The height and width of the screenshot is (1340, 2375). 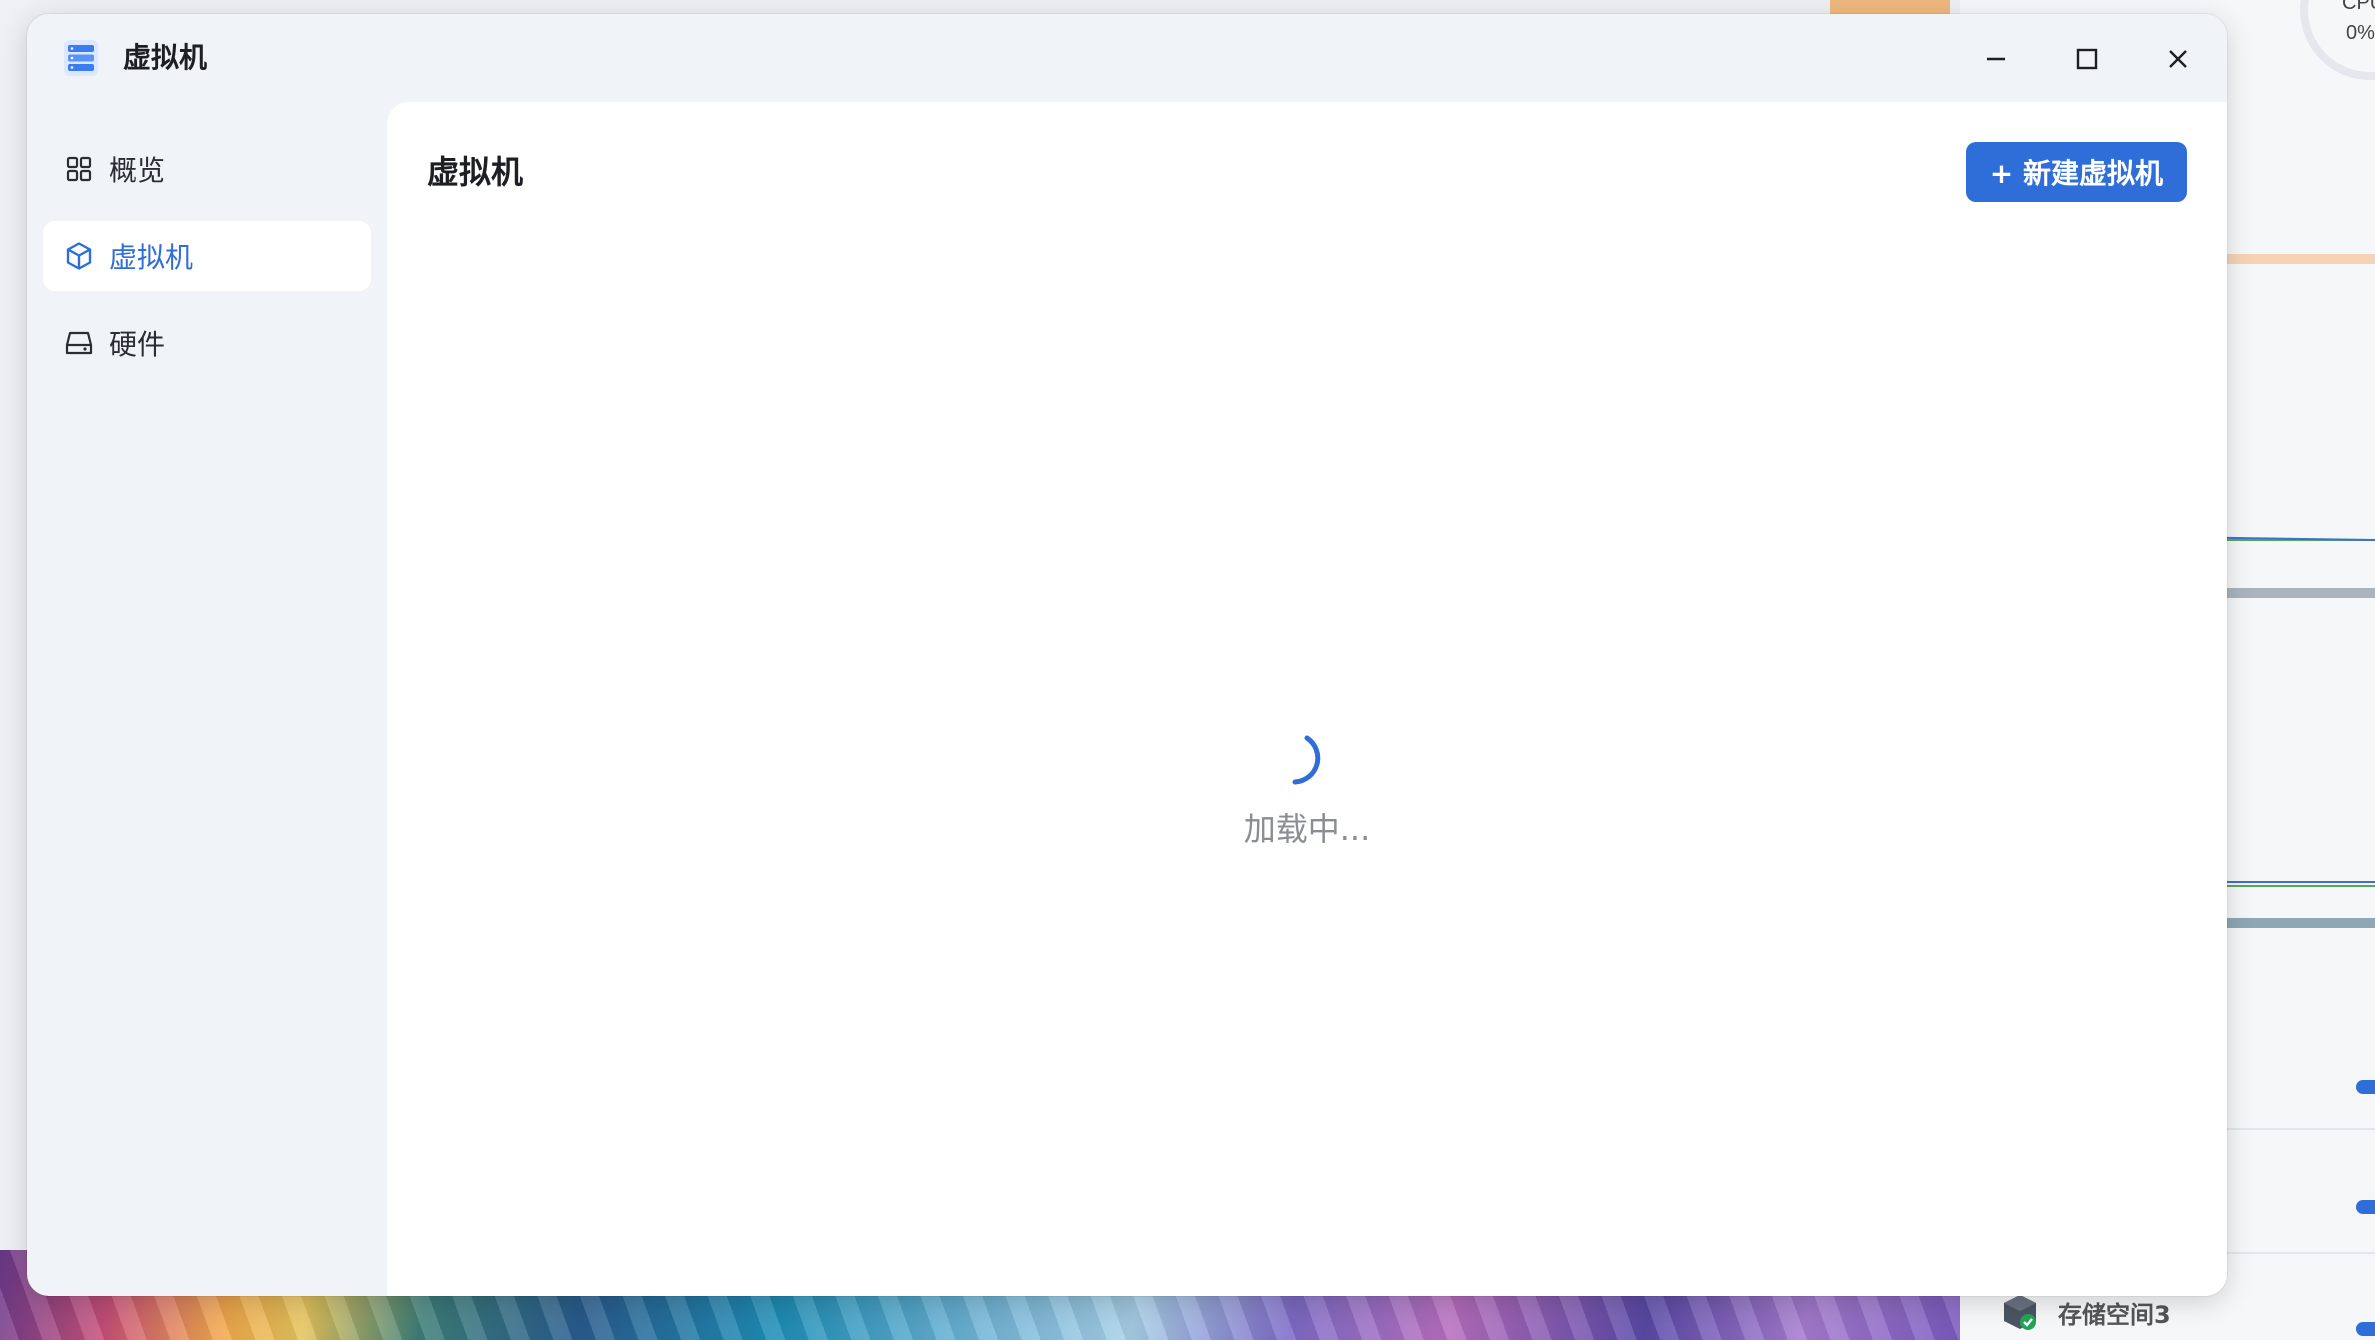 I want to click on maximize-icon, so click(x=2087, y=59).